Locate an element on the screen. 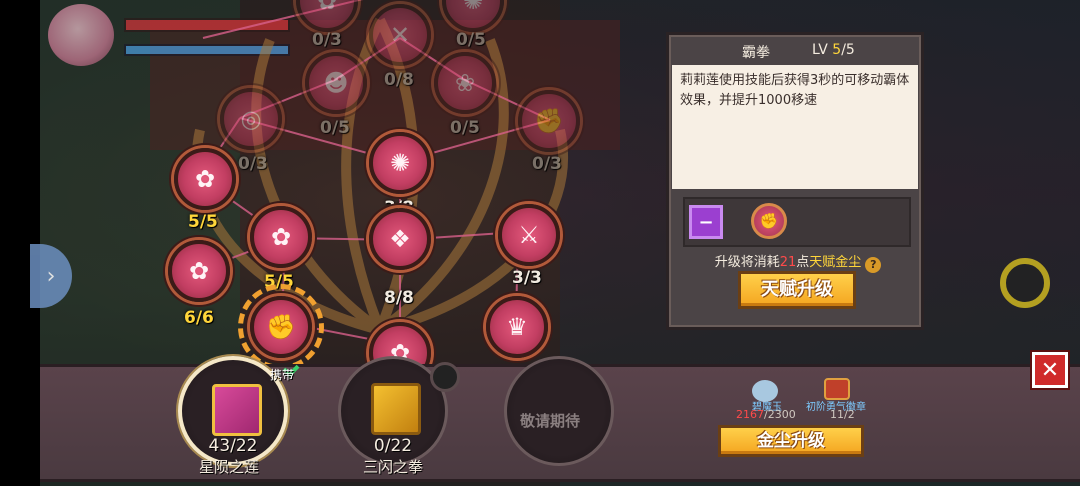  skill-node-count: 6/6 is located at coordinates (199, 318).